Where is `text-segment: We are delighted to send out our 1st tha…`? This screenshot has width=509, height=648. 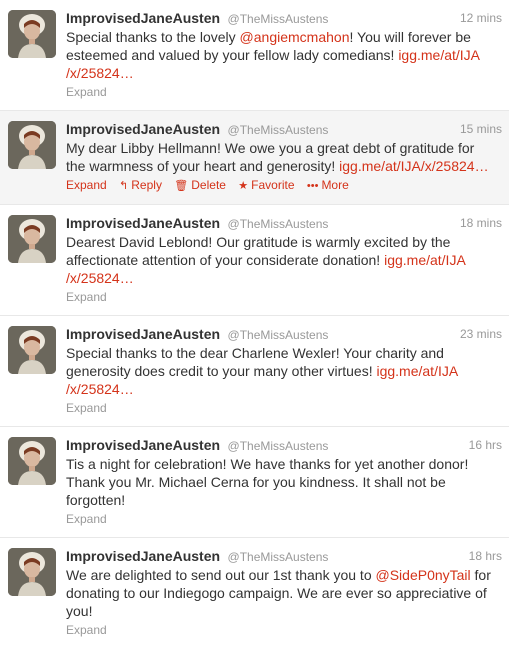
text-segment: We are delighted to send out our 1st tha… is located at coordinates (221, 575).